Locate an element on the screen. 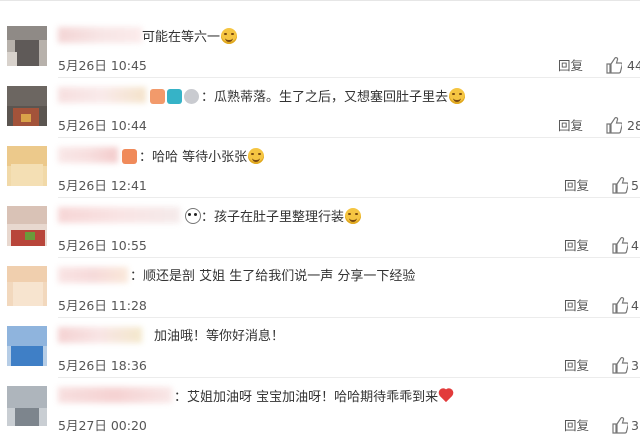  like-count: 28 is located at coordinates (633, 125).